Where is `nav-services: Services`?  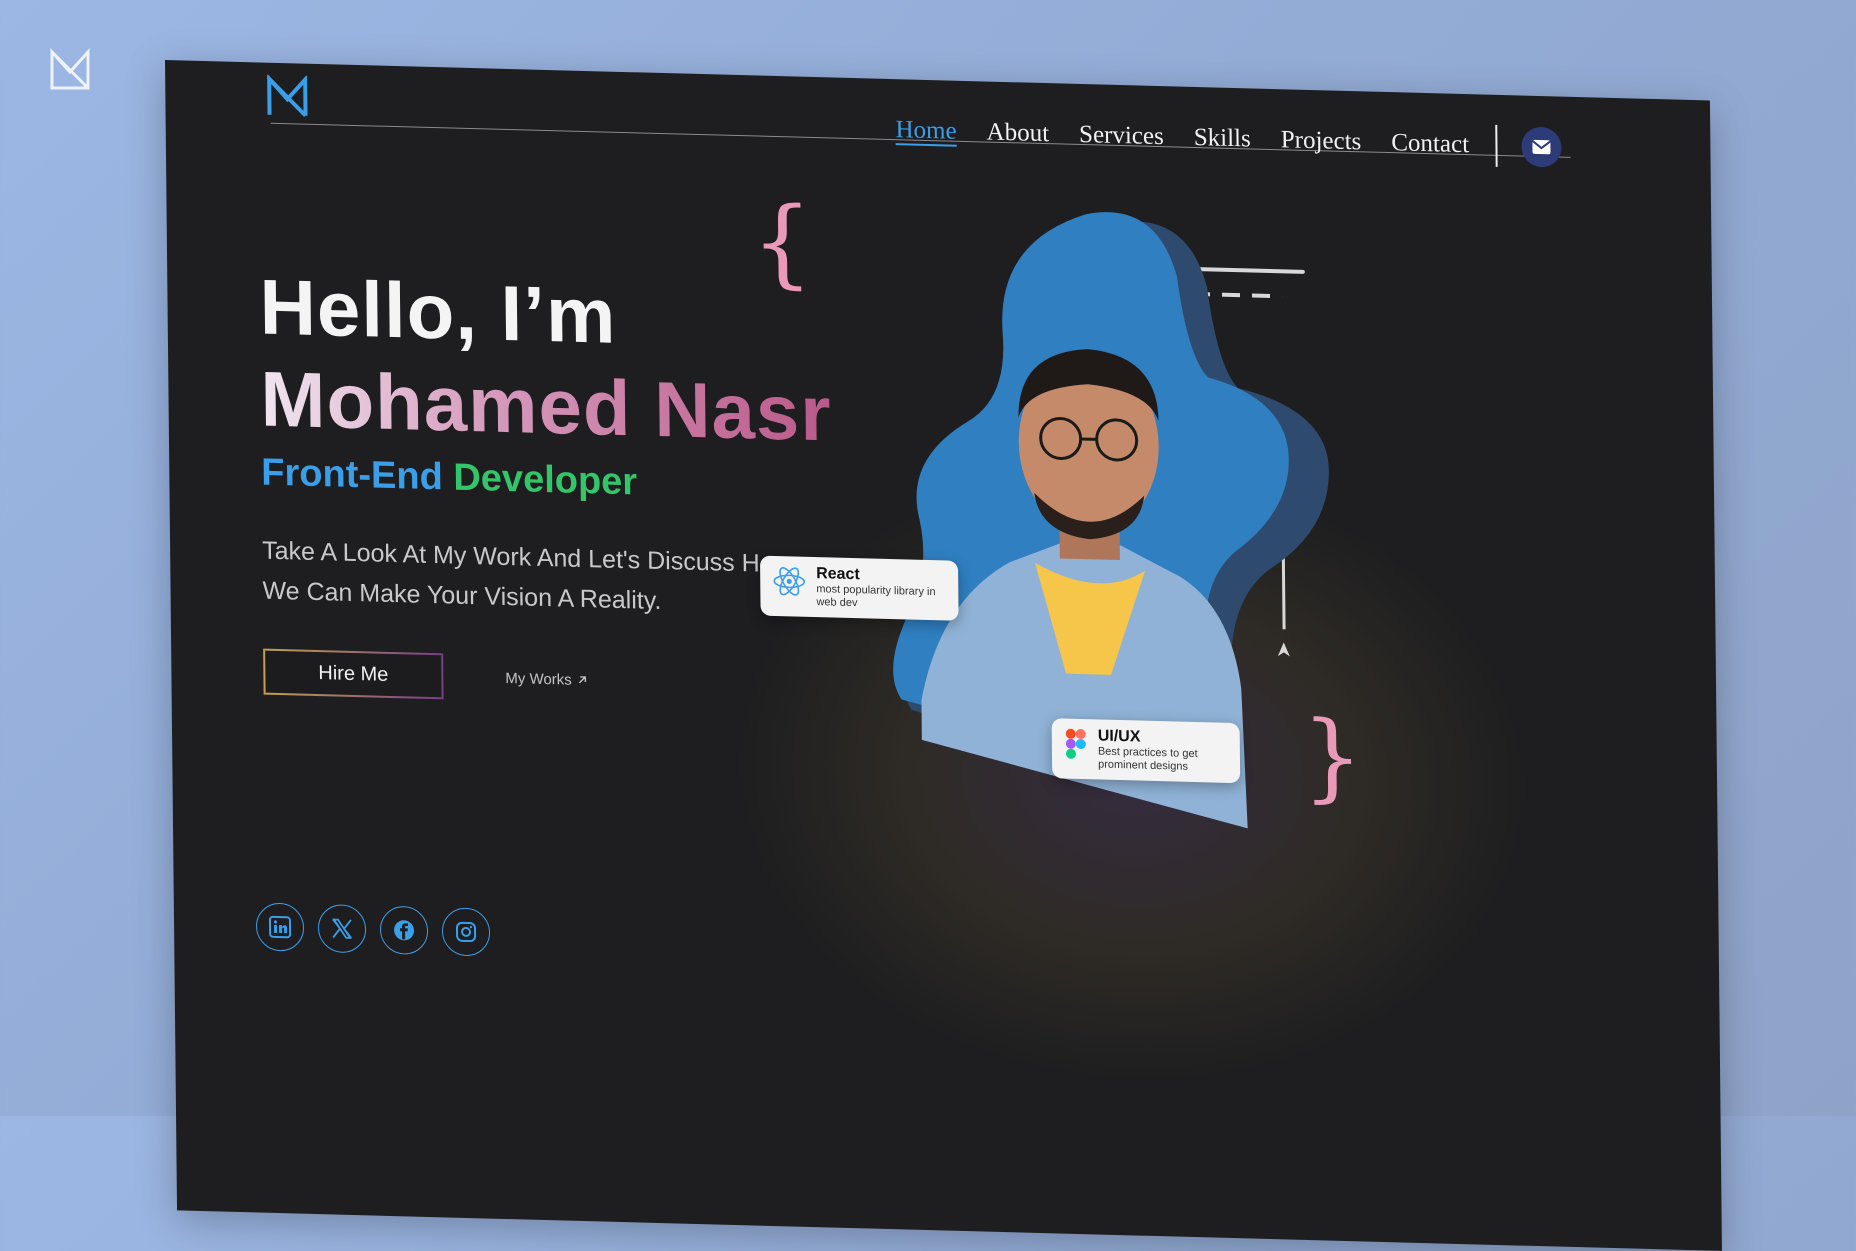
nav-services: Services is located at coordinates (1121, 136).